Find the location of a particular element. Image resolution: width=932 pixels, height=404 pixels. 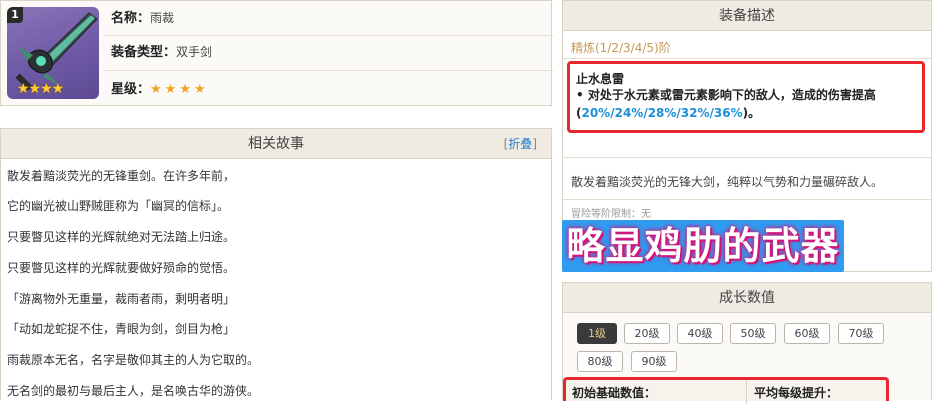

level-tab-40: 40级 is located at coordinates (700, 333).